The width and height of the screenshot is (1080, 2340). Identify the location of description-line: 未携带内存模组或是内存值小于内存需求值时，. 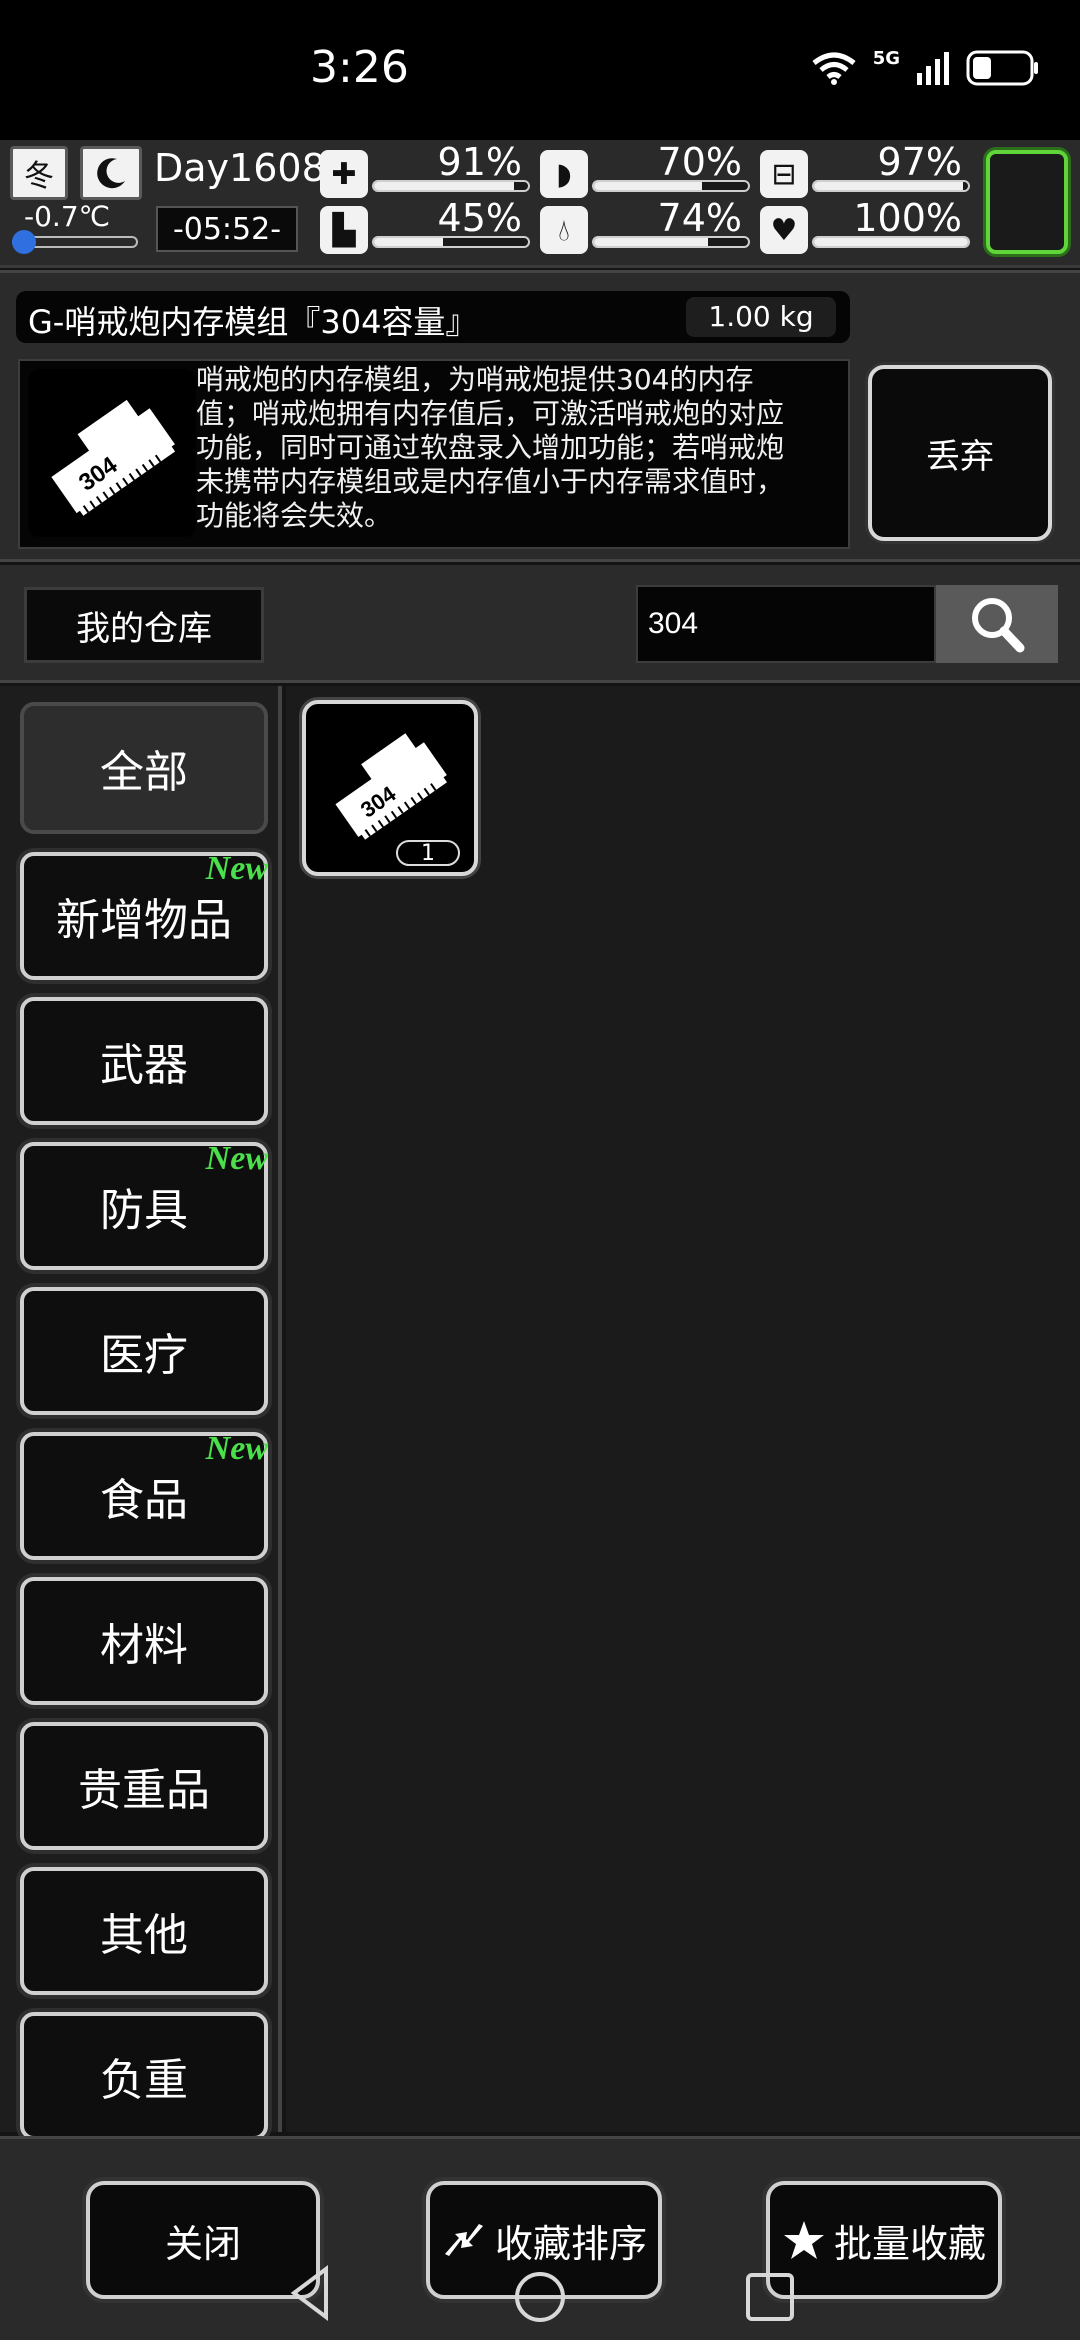
(490, 481).